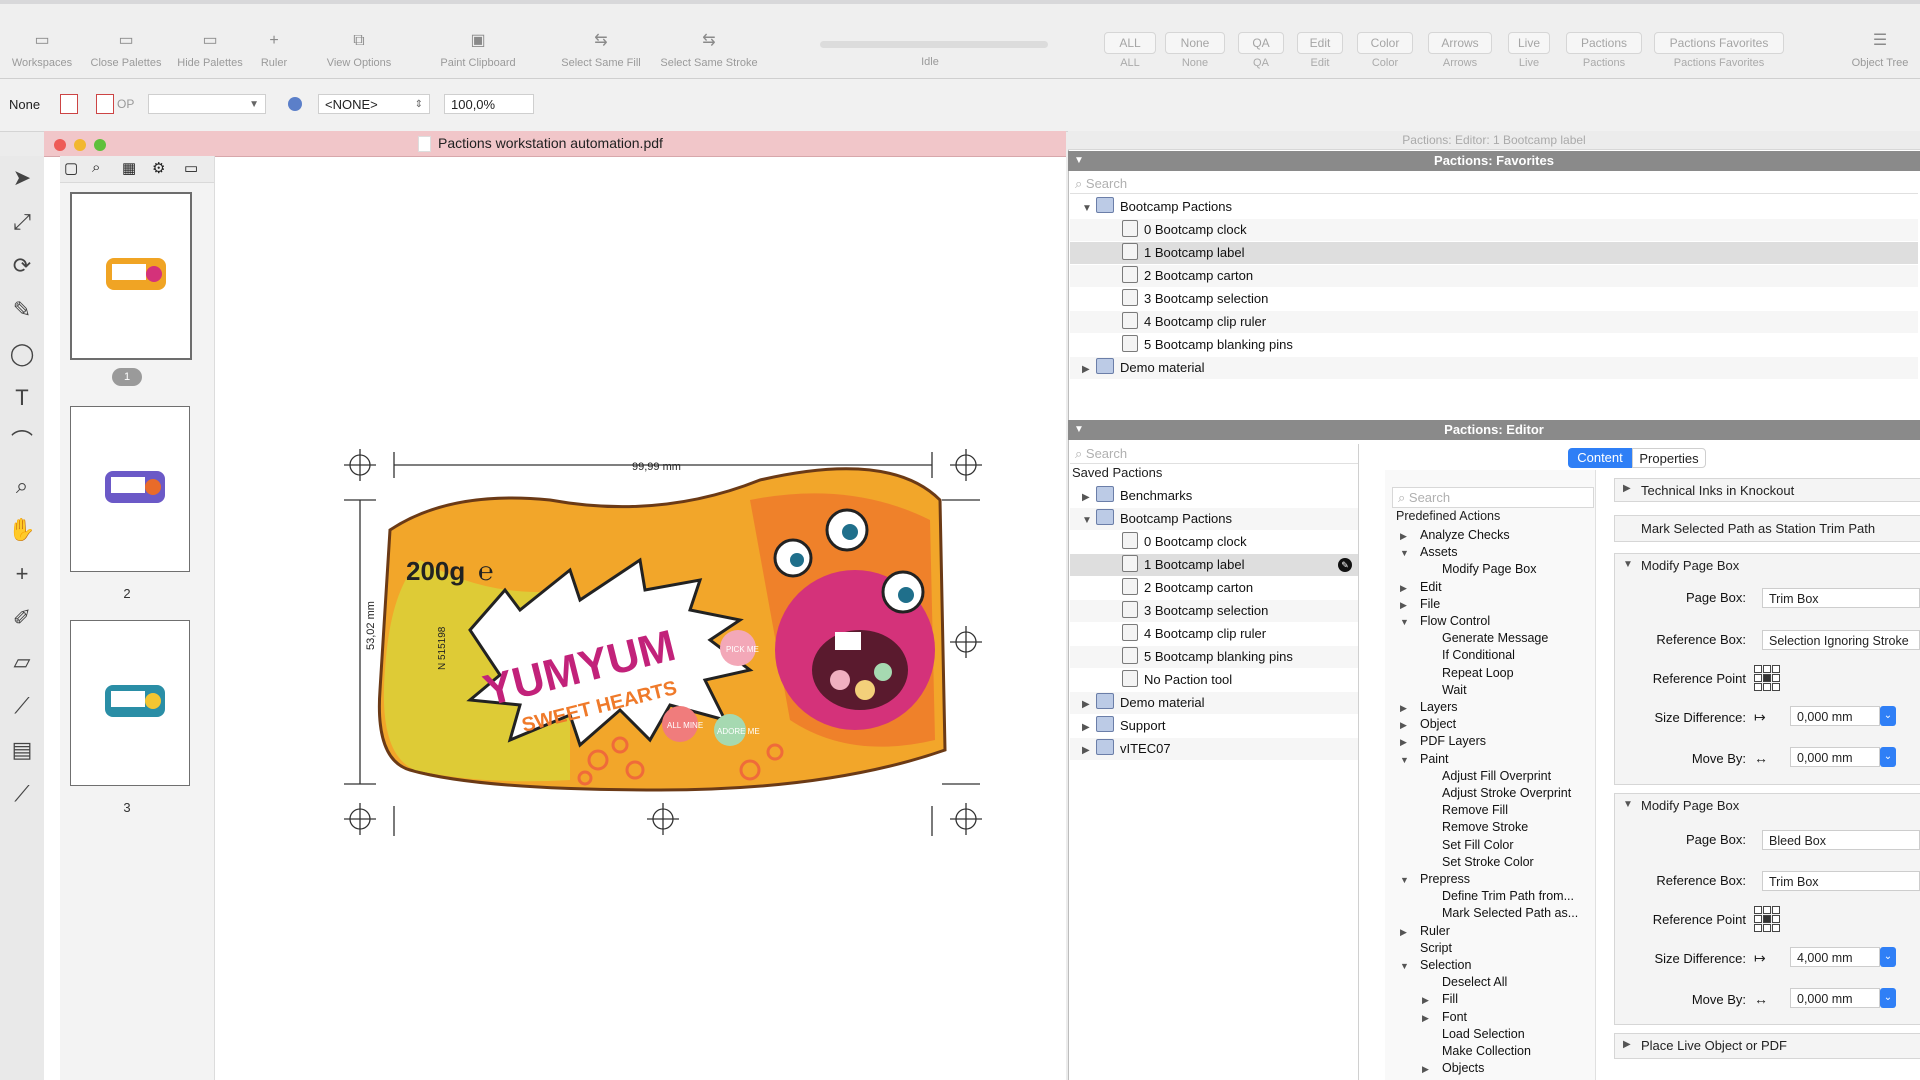  I want to click on size-difference-field-1: 0,000 mm, so click(1835, 716).